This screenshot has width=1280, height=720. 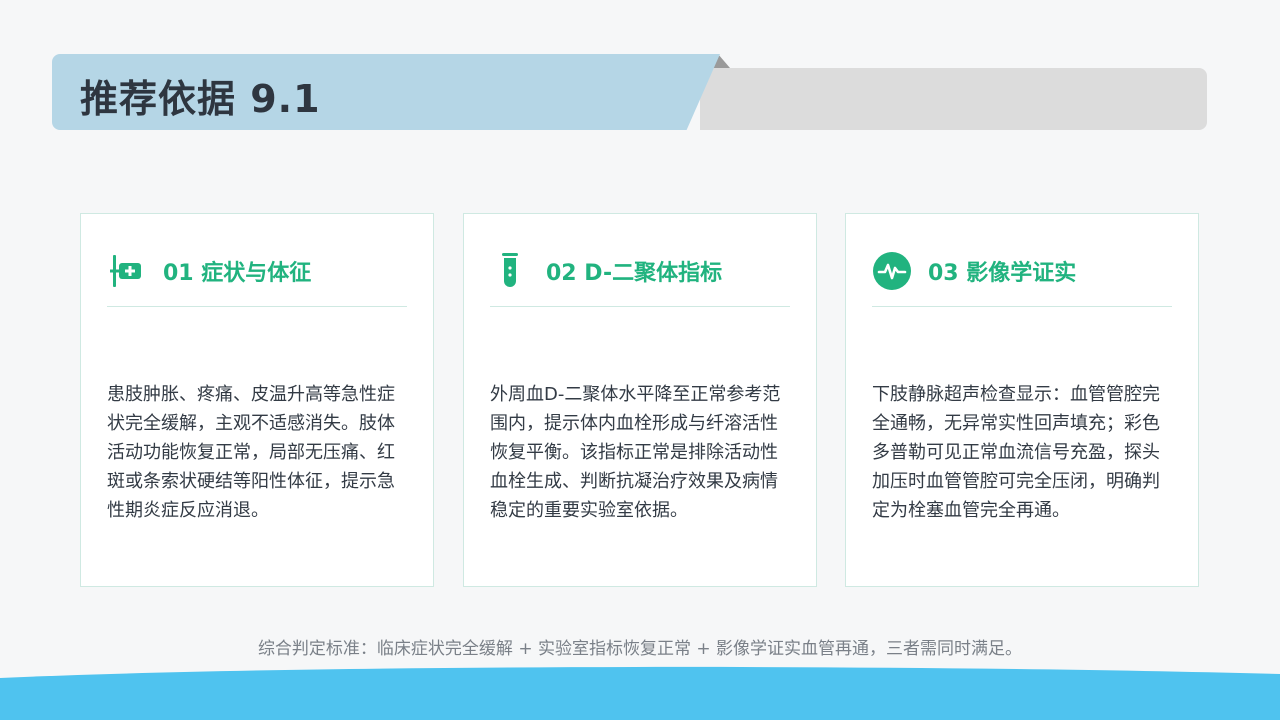 I want to click on bottom-wave, so click(x=640, y=693).